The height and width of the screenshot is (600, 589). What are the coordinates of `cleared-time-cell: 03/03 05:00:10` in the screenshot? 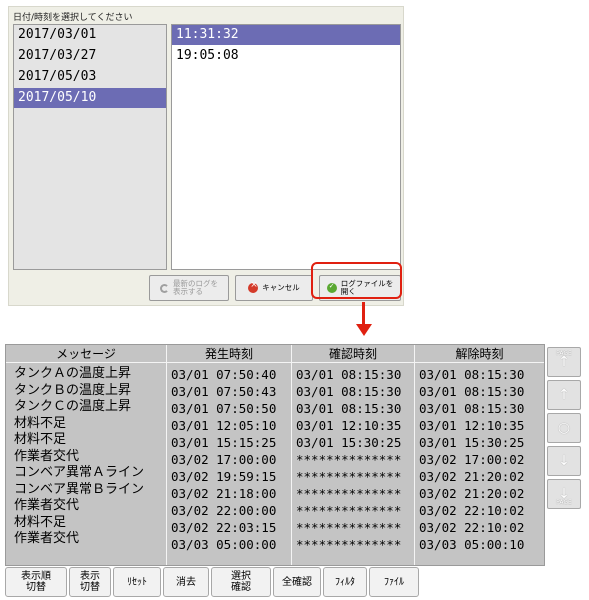 It's located at (479, 544).